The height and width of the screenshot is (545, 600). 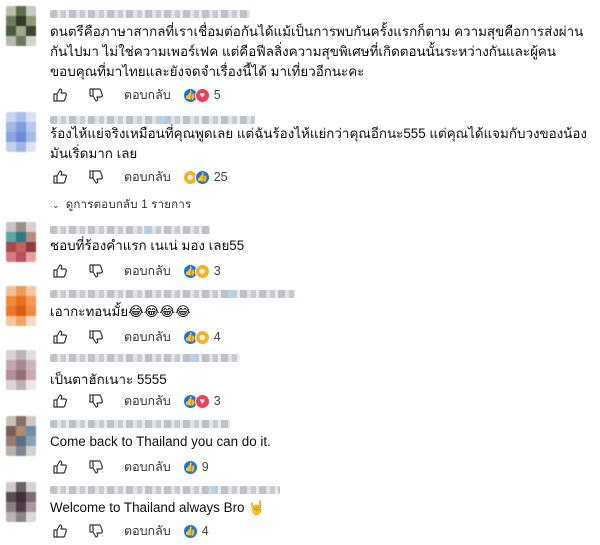 What do you see at coordinates (157, 507) in the screenshot?
I see `comment-text: Welcome to Thailand always Bro 🤘` at bounding box center [157, 507].